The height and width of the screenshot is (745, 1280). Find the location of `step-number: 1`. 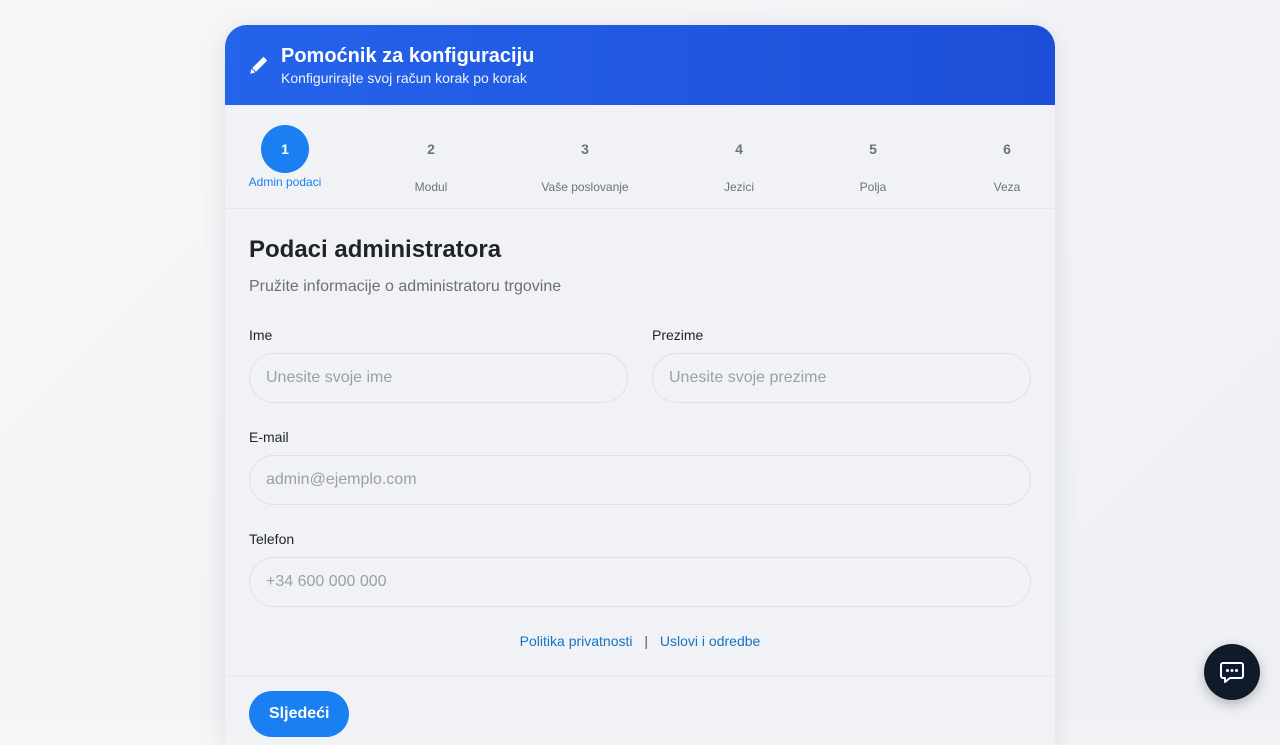

step-number: 1 is located at coordinates (285, 149).